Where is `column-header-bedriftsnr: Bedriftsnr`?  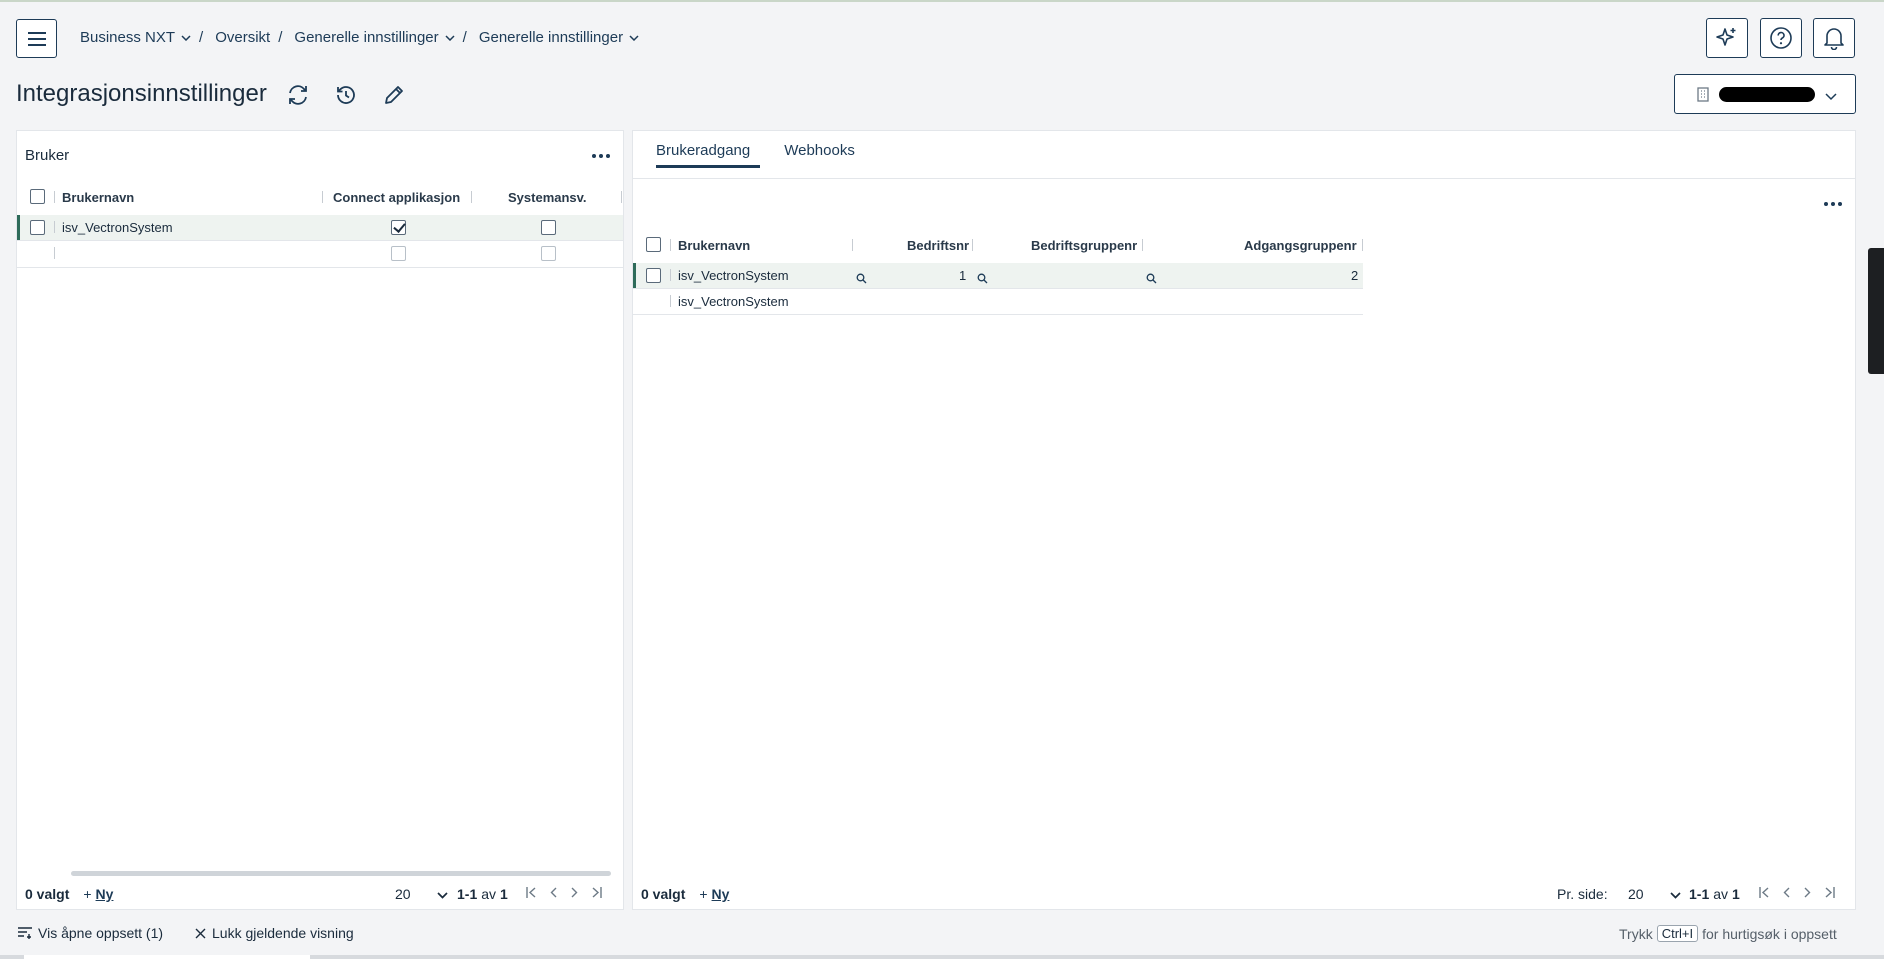 column-header-bedriftsnr: Bedriftsnr is located at coordinates (938, 245).